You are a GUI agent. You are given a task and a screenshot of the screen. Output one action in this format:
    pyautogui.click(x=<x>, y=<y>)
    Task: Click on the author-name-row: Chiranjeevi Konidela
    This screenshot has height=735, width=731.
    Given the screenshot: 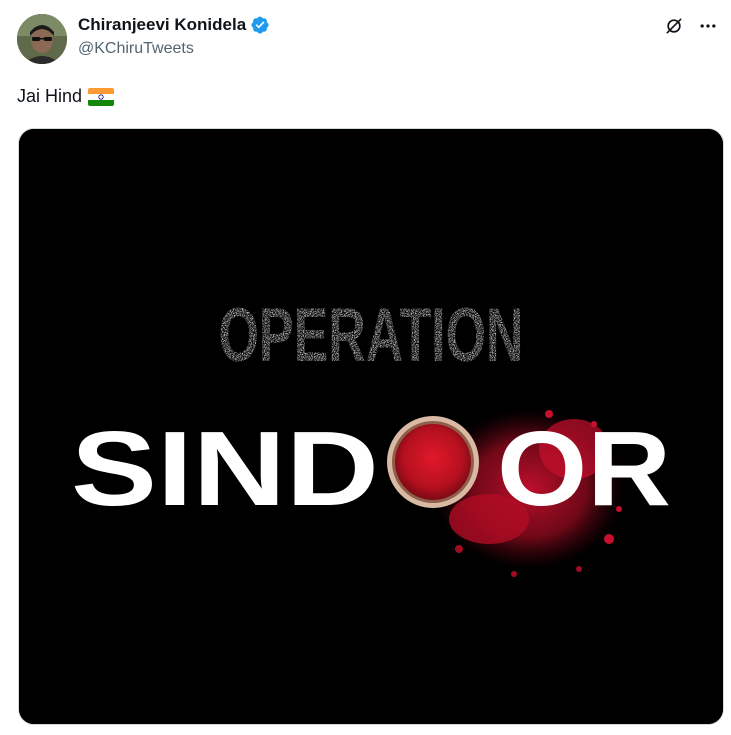 What is the action you would take?
    pyautogui.click(x=174, y=25)
    